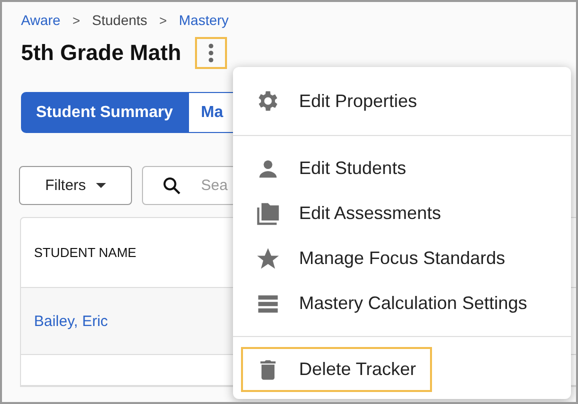 The height and width of the screenshot is (404, 578). Describe the element at coordinates (402, 303) in the screenshot. I see `menu-item: Mastery Calculation Settings` at that location.